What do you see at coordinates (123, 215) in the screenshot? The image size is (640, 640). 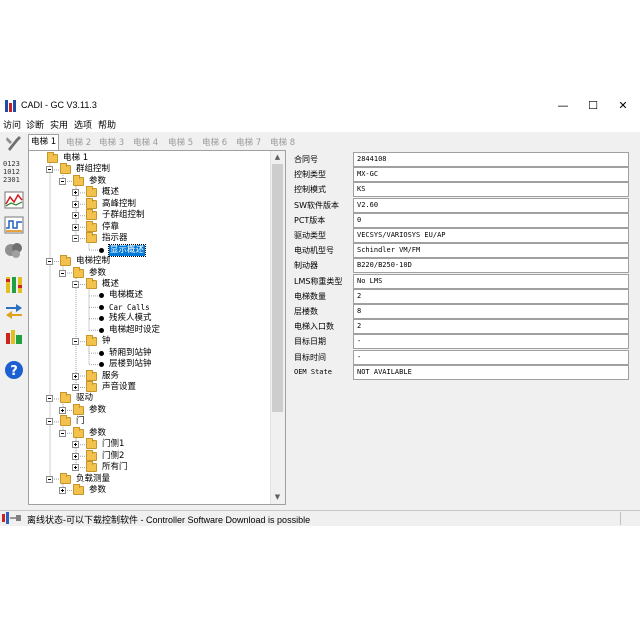 I see `tree-node-label: 子群组控制` at bounding box center [123, 215].